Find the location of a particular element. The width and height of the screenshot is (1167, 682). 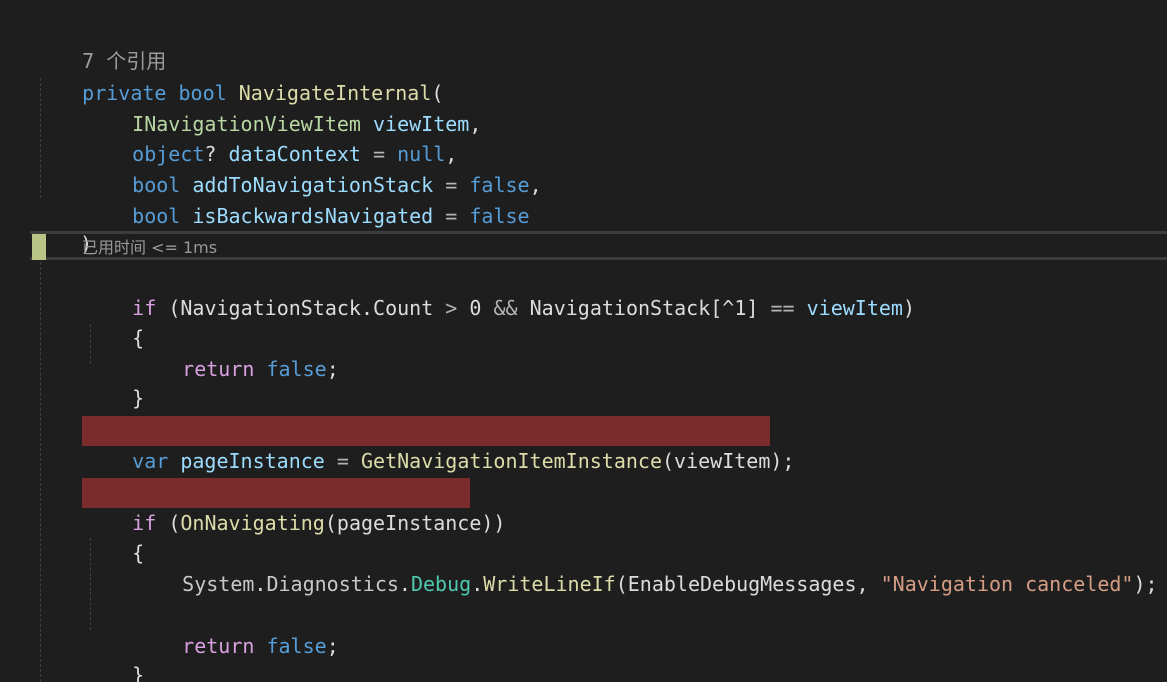

operator: == is located at coordinates (782, 308).